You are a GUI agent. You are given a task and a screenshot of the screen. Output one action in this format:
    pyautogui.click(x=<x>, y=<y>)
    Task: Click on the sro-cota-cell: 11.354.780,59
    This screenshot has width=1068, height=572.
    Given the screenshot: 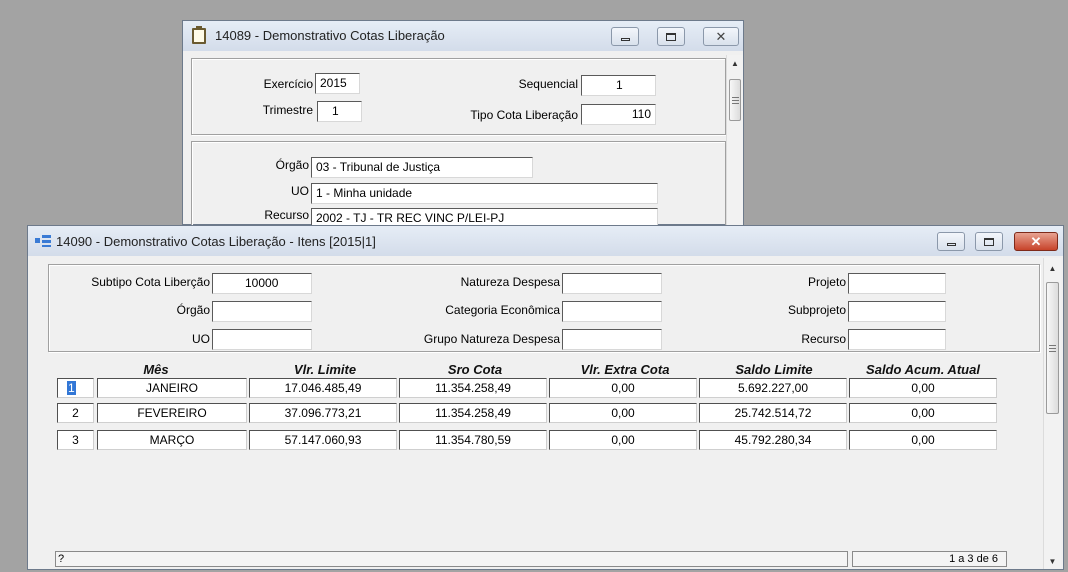 What is the action you would take?
    pyautogui.click(x=473, y=440)
    